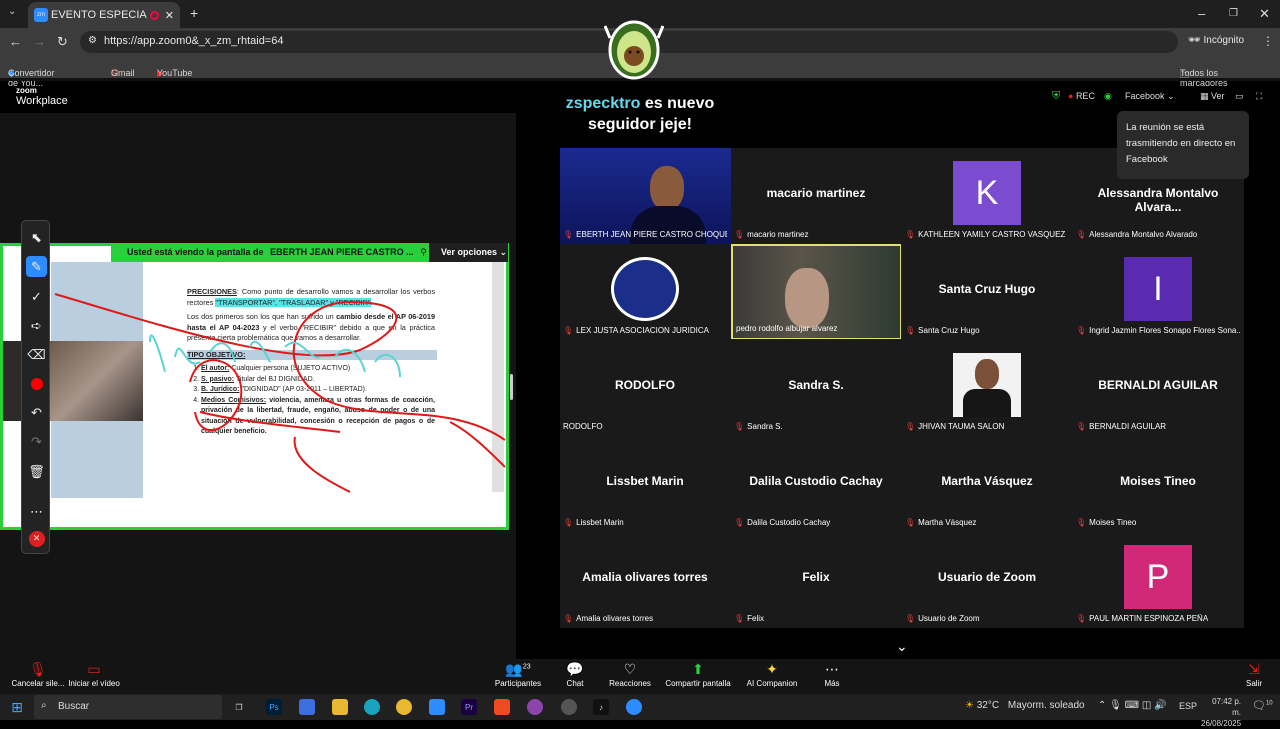 This screenshot has width=1280, height=729. I want to click on redo-icon: ↷, so click(36, 441).